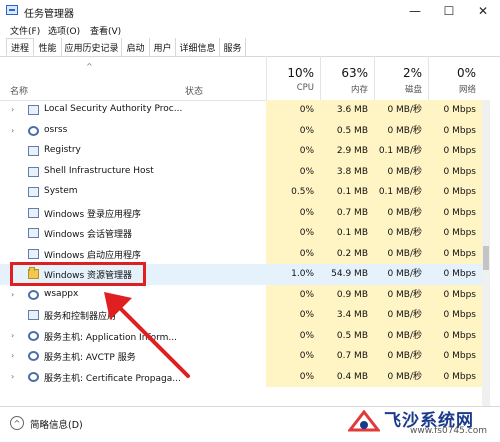  What do you see at coordinates (89, 66) in the screenshot?
I see `sort-indicator-icon: ^` at bounding box center [89, 66].